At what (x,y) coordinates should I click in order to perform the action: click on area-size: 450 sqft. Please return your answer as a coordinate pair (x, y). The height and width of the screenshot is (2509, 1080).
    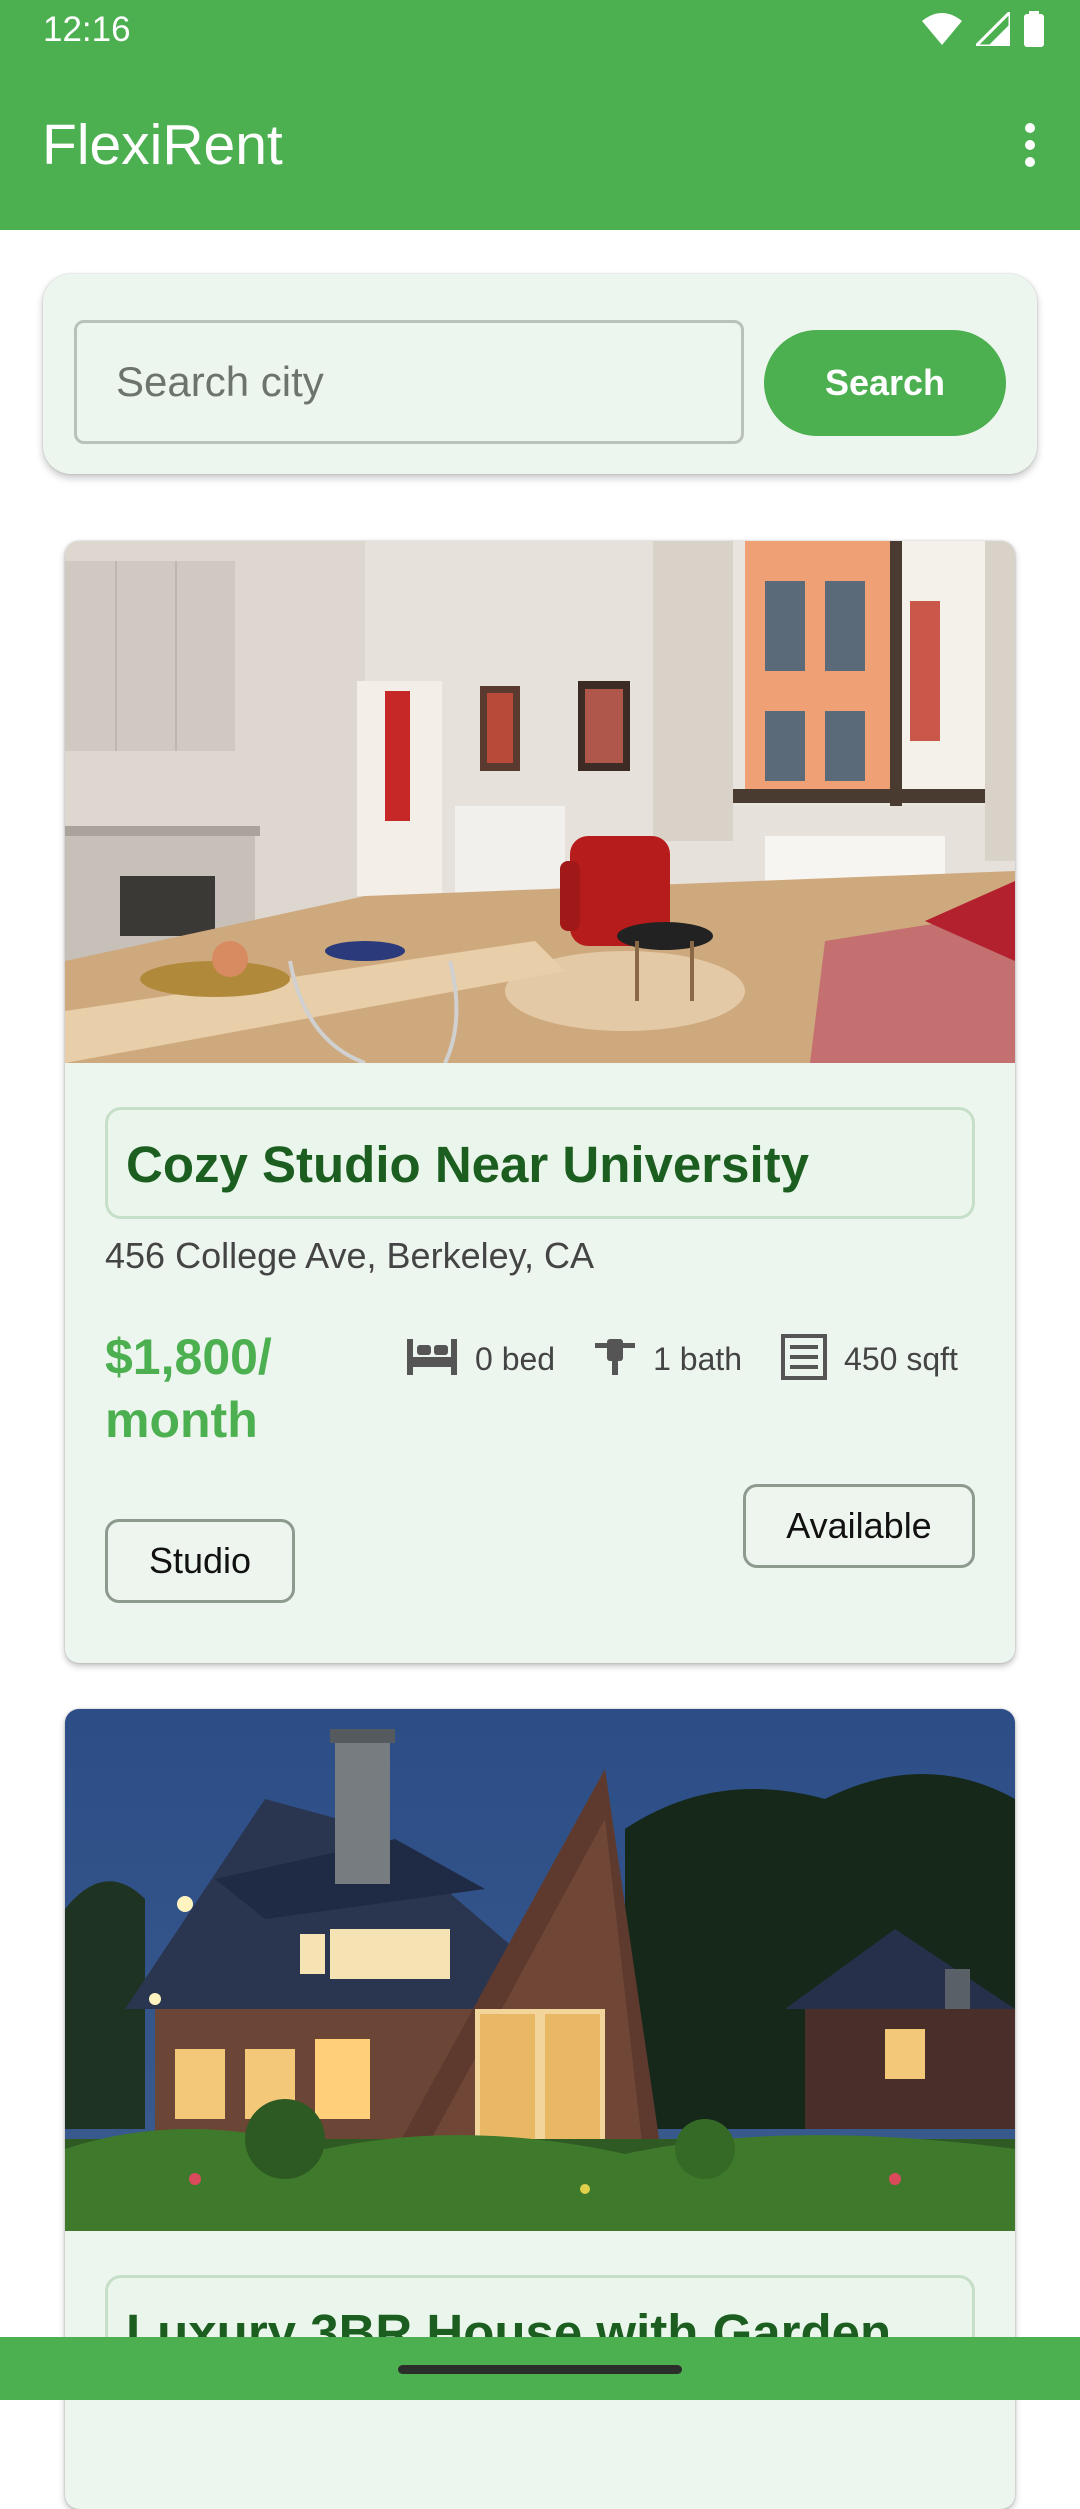
    Looking at the image, I should click on (901, 1358).